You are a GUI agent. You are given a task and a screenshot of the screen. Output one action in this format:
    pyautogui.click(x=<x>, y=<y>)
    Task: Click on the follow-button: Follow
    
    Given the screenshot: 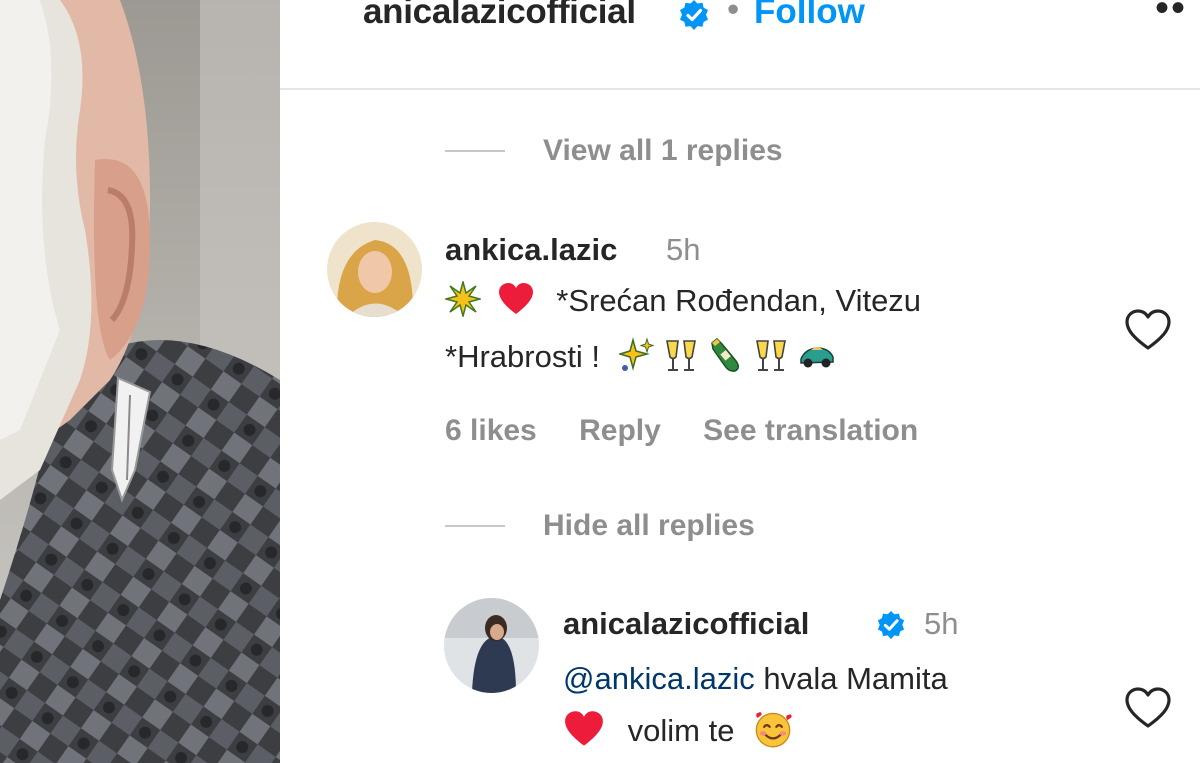 What is the action you would take?
    pyautogui.click(x=809, y=16)
    